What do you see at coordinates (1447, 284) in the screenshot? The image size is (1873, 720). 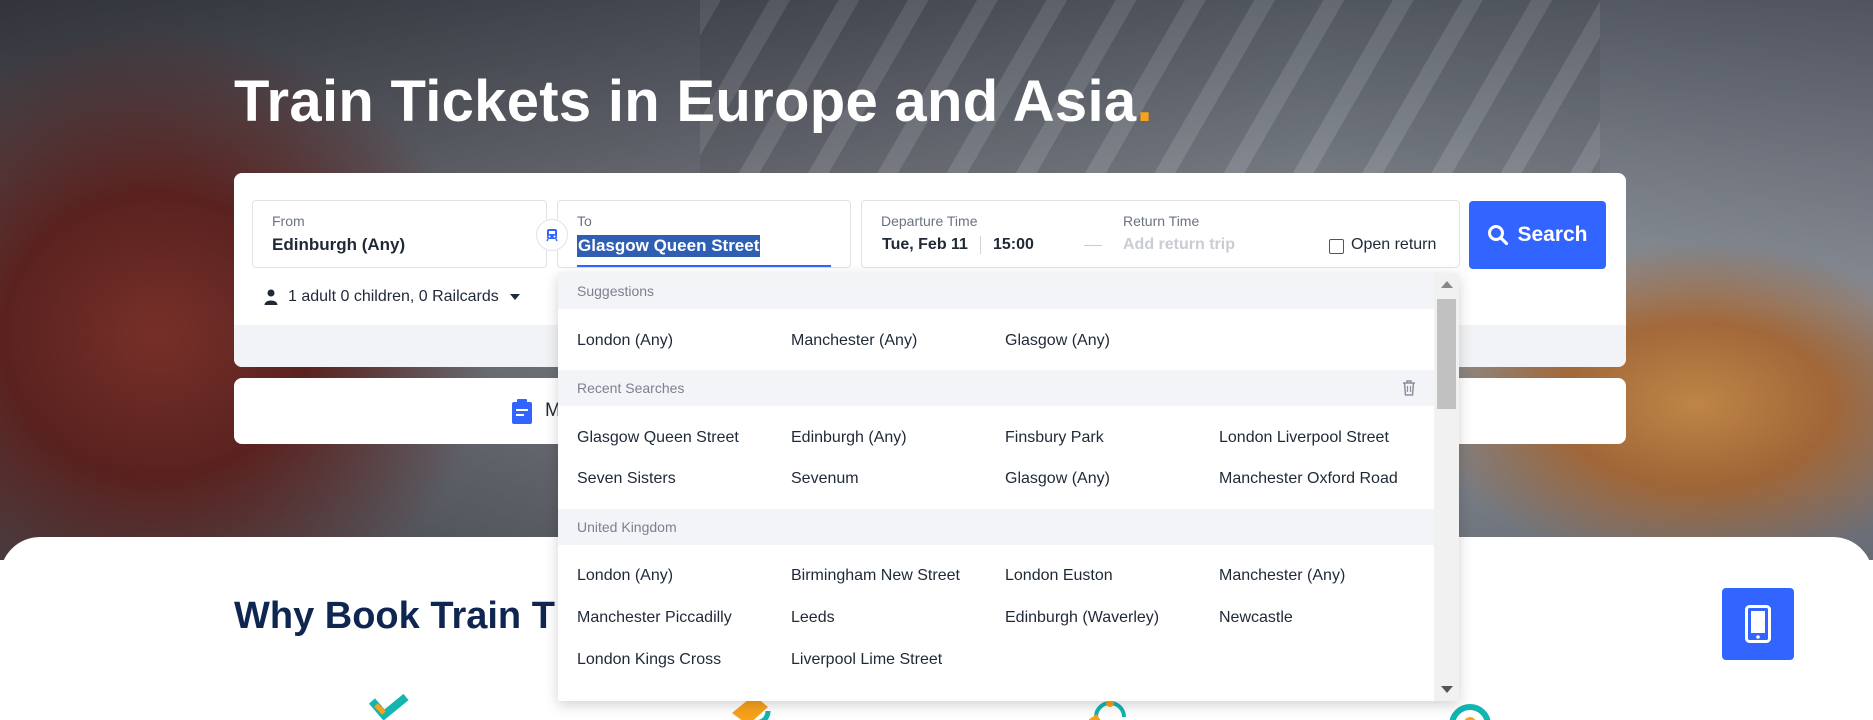 I see `scroll-up-arrow-icon` at bounding box center [1447, 284].